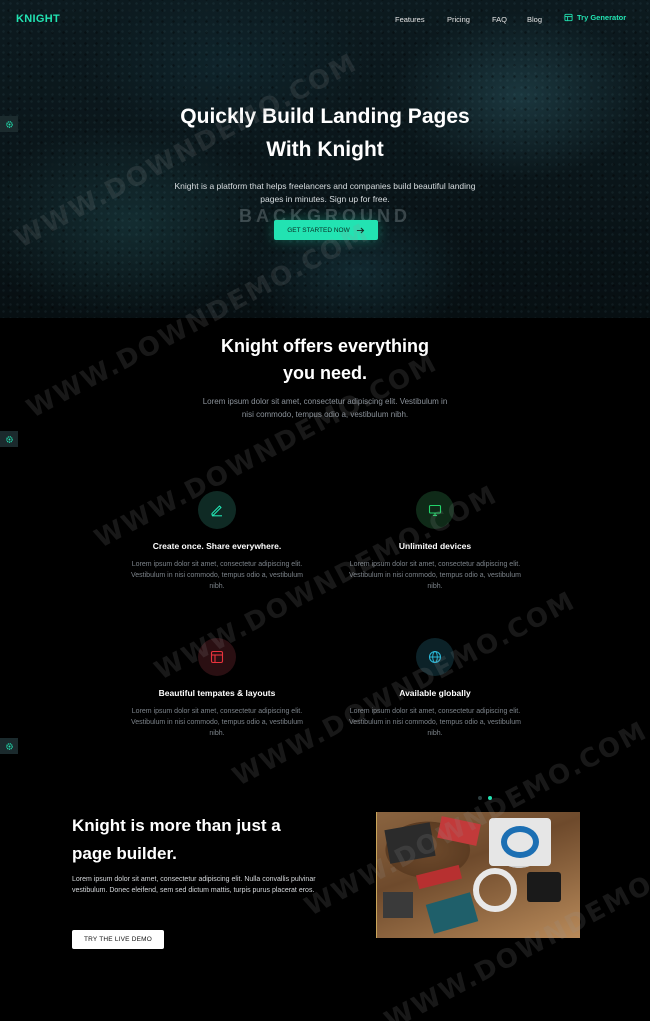 This screenshot has width=650, height=1021. I want to click on get-started-label: GET STARTED NOW, so click(318, 230).